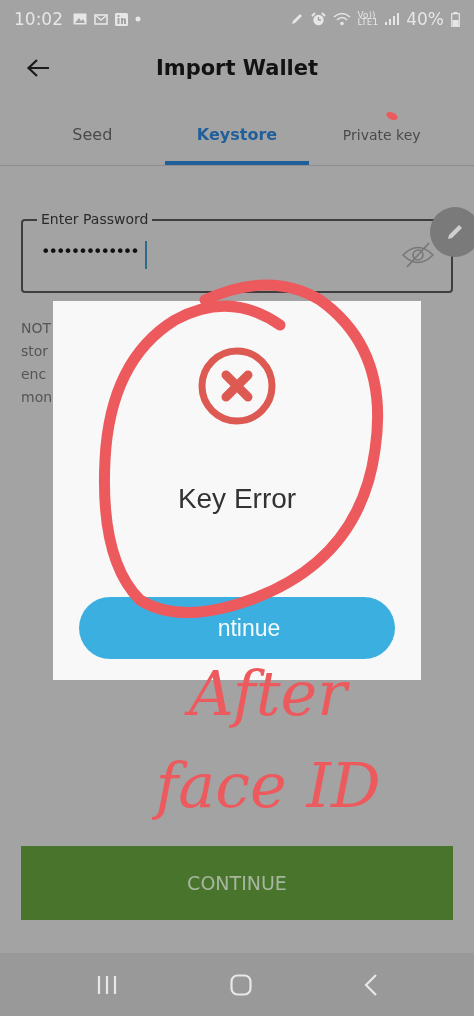 The width and height of the screenshot is (474, 1016). Describe the element at coordinates (237, 68) in the screenshot. I see `screen-title: Import Wallet` at that location.